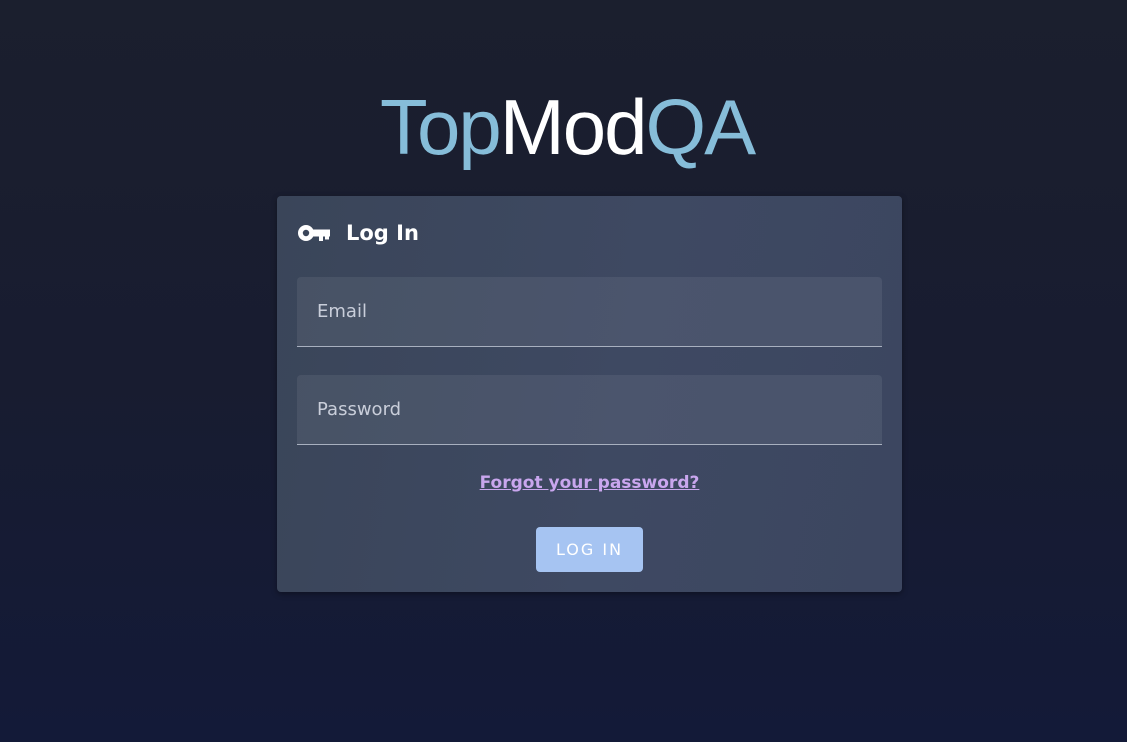 Image resolution: width=1127 pixels, height=742 pixels. I want to click on email-field, so click(589, 312).